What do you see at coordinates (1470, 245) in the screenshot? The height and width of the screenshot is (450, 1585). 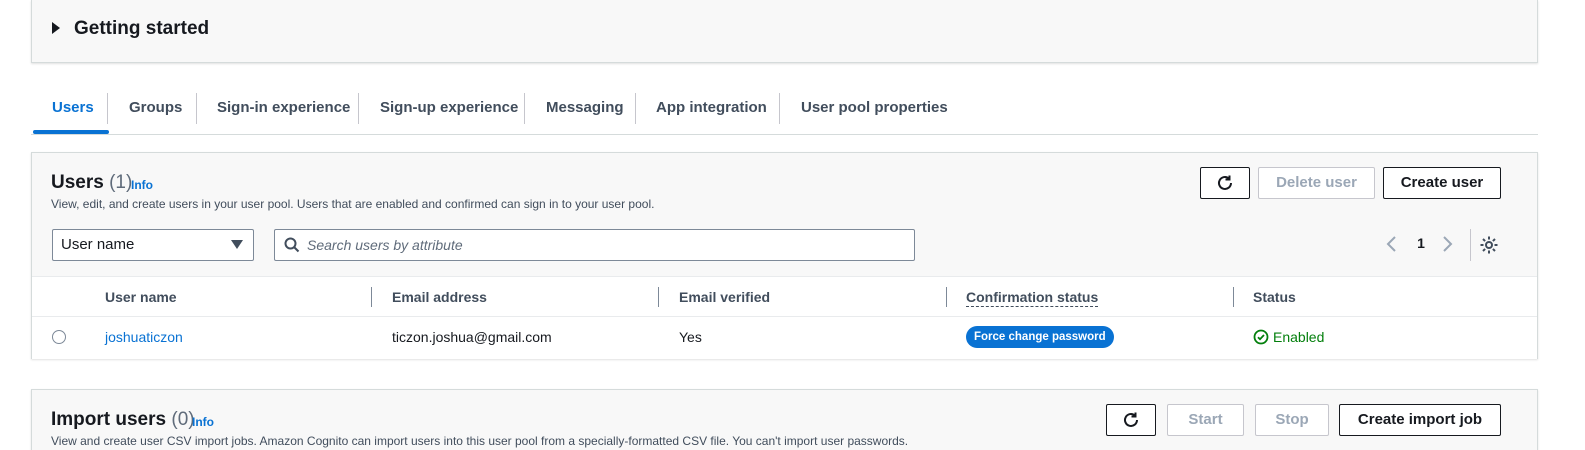 I see `pager-divider` at bounding box center [1470, 245].